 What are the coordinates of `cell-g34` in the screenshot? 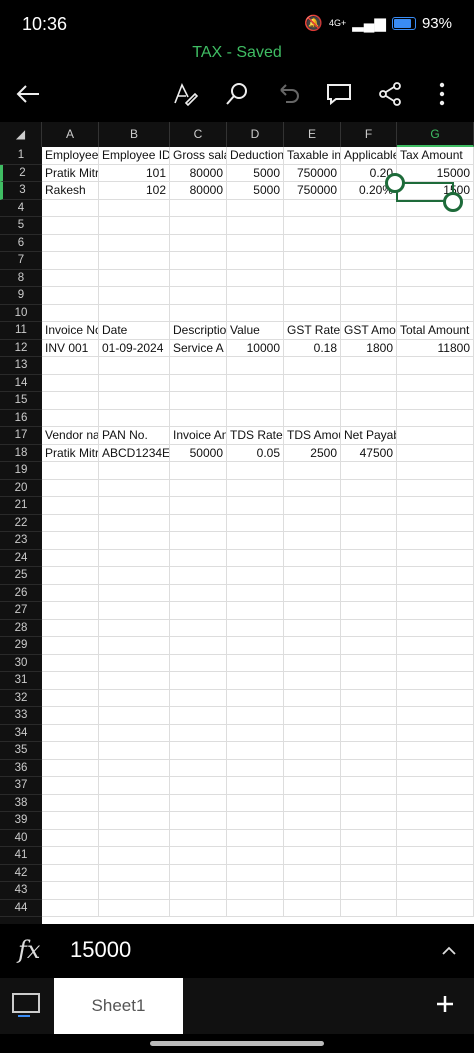 It's located at (435, 733).